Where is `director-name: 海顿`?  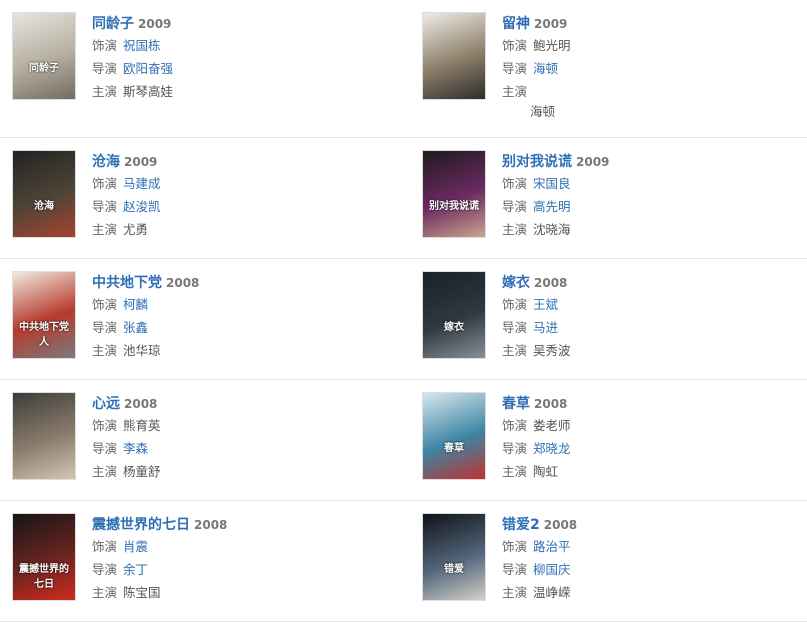
director-name: 海顿 is located at coordinates (545, 68).